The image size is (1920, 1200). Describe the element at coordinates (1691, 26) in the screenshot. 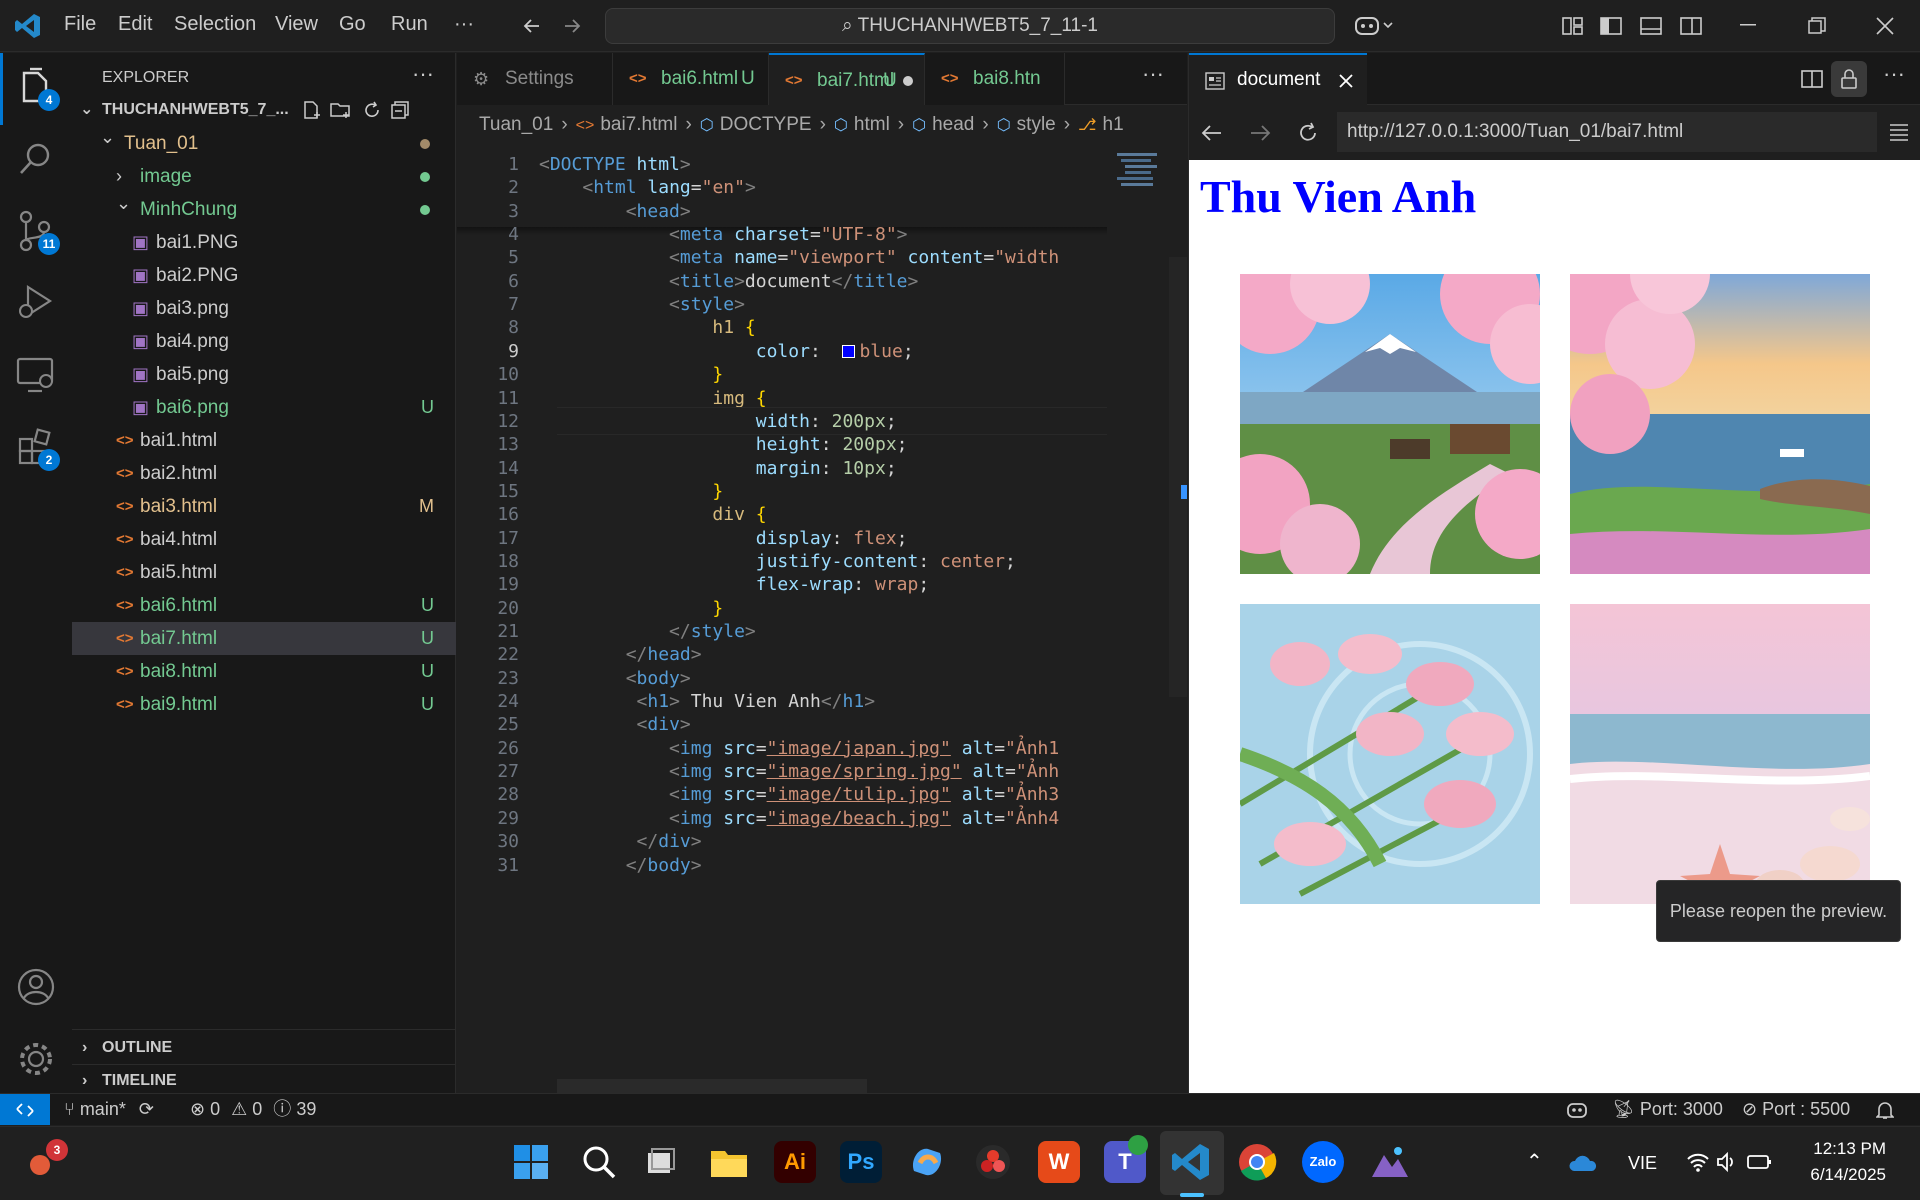

I see `toggle-secondary-sidebar-icon` at that location.